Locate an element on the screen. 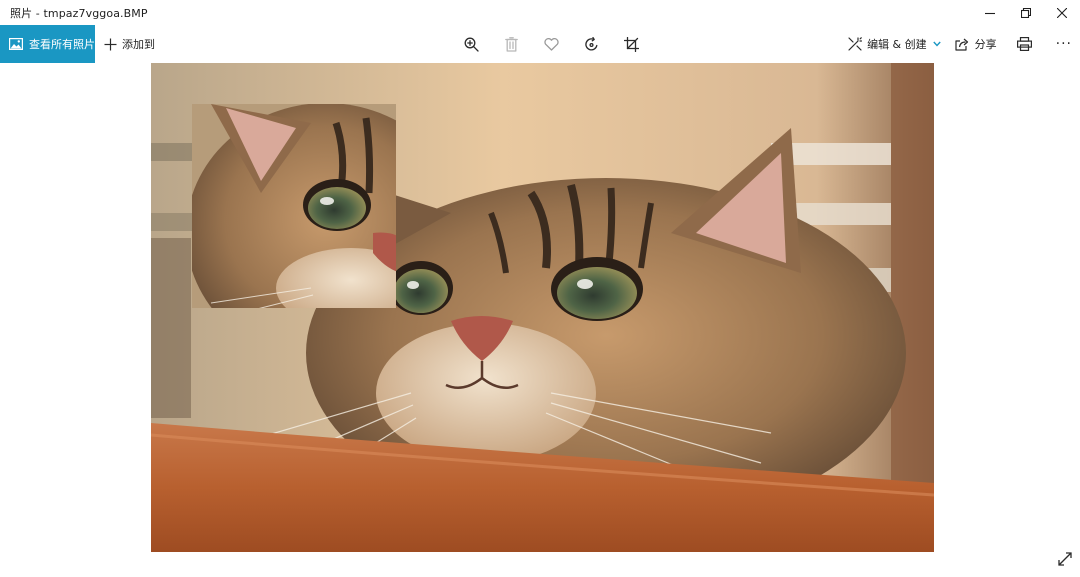 This screenshot has width=1080, height=577. trash-icon is located at coordinates (511, 44).